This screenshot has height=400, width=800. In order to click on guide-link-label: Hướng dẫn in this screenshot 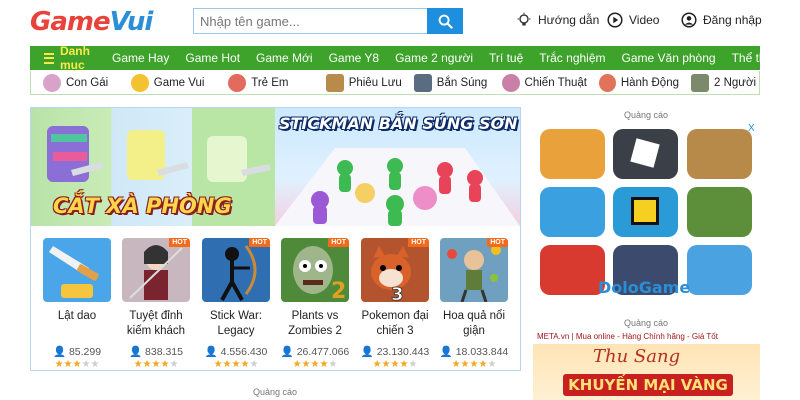, I will do `click(569, 20)`.